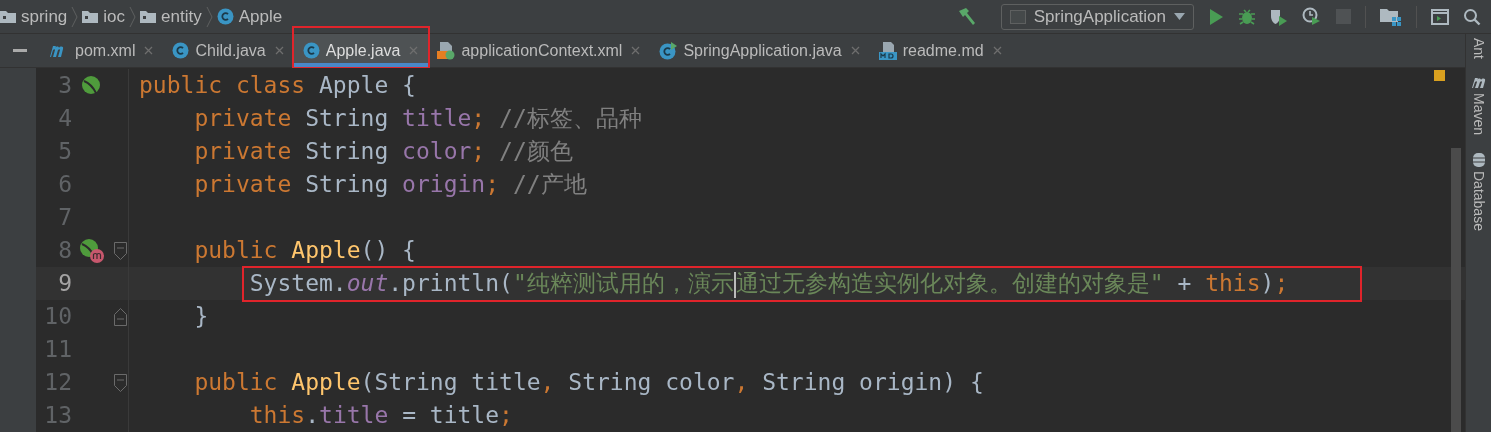 The width and height of the screenshot is (1491, 432). Describe the element at coordinates (228, 50) in the screenshot. I see `editor-tab: Child.java` at that location.